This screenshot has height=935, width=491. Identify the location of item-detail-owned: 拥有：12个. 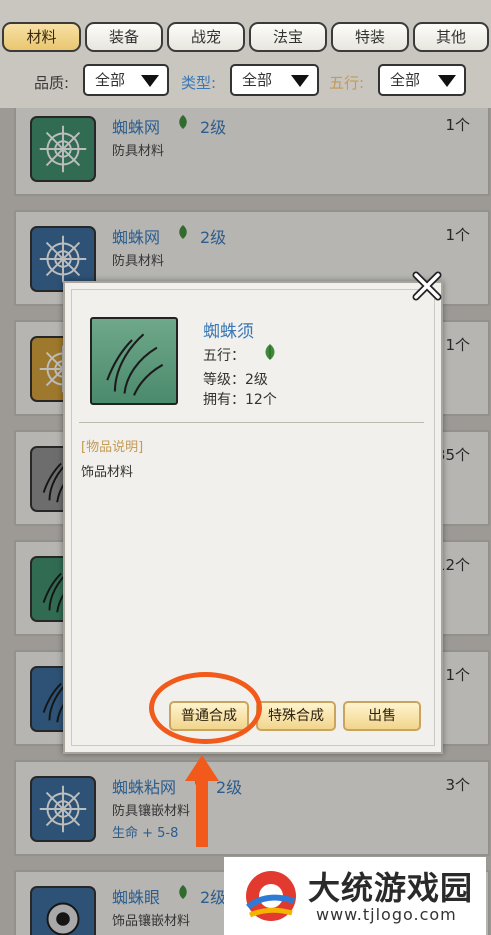
(240, 400).